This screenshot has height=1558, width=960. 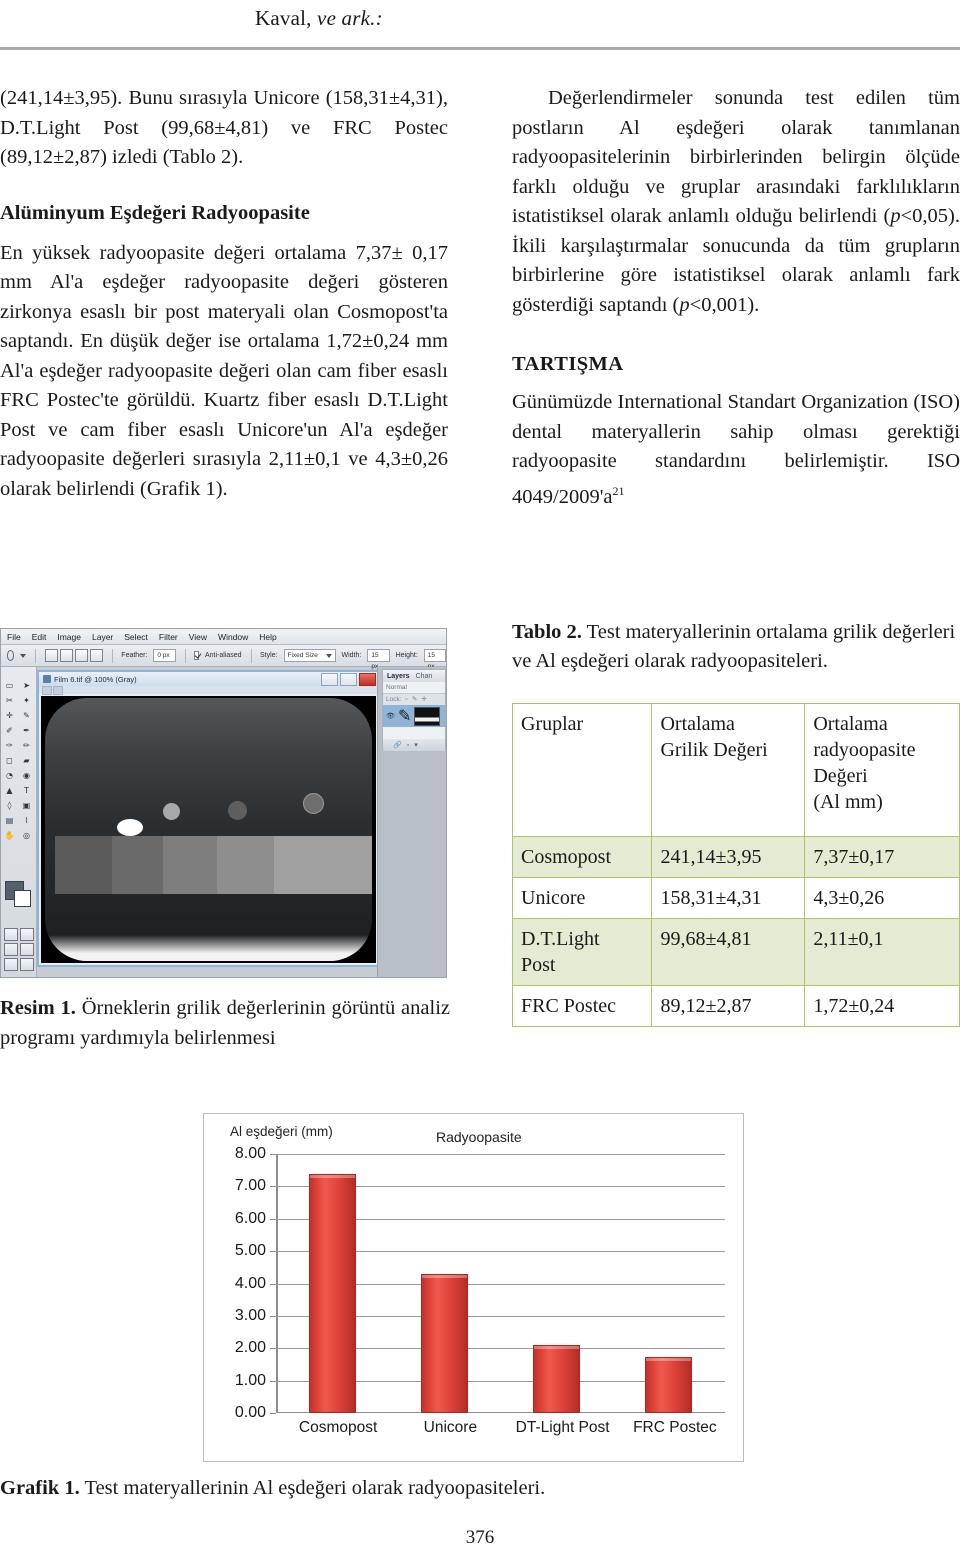 What do you see at coordinates (582, 770) in the screenshot?
I see `table-header-gruplar: Gruplar` at bounding box center [582, 770].